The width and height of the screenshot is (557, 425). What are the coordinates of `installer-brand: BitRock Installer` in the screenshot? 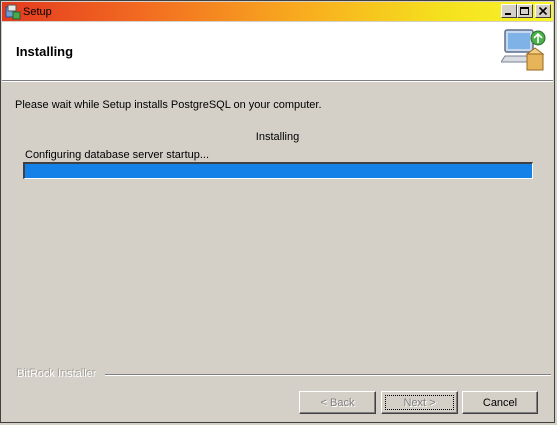 It's located at (57, 374).